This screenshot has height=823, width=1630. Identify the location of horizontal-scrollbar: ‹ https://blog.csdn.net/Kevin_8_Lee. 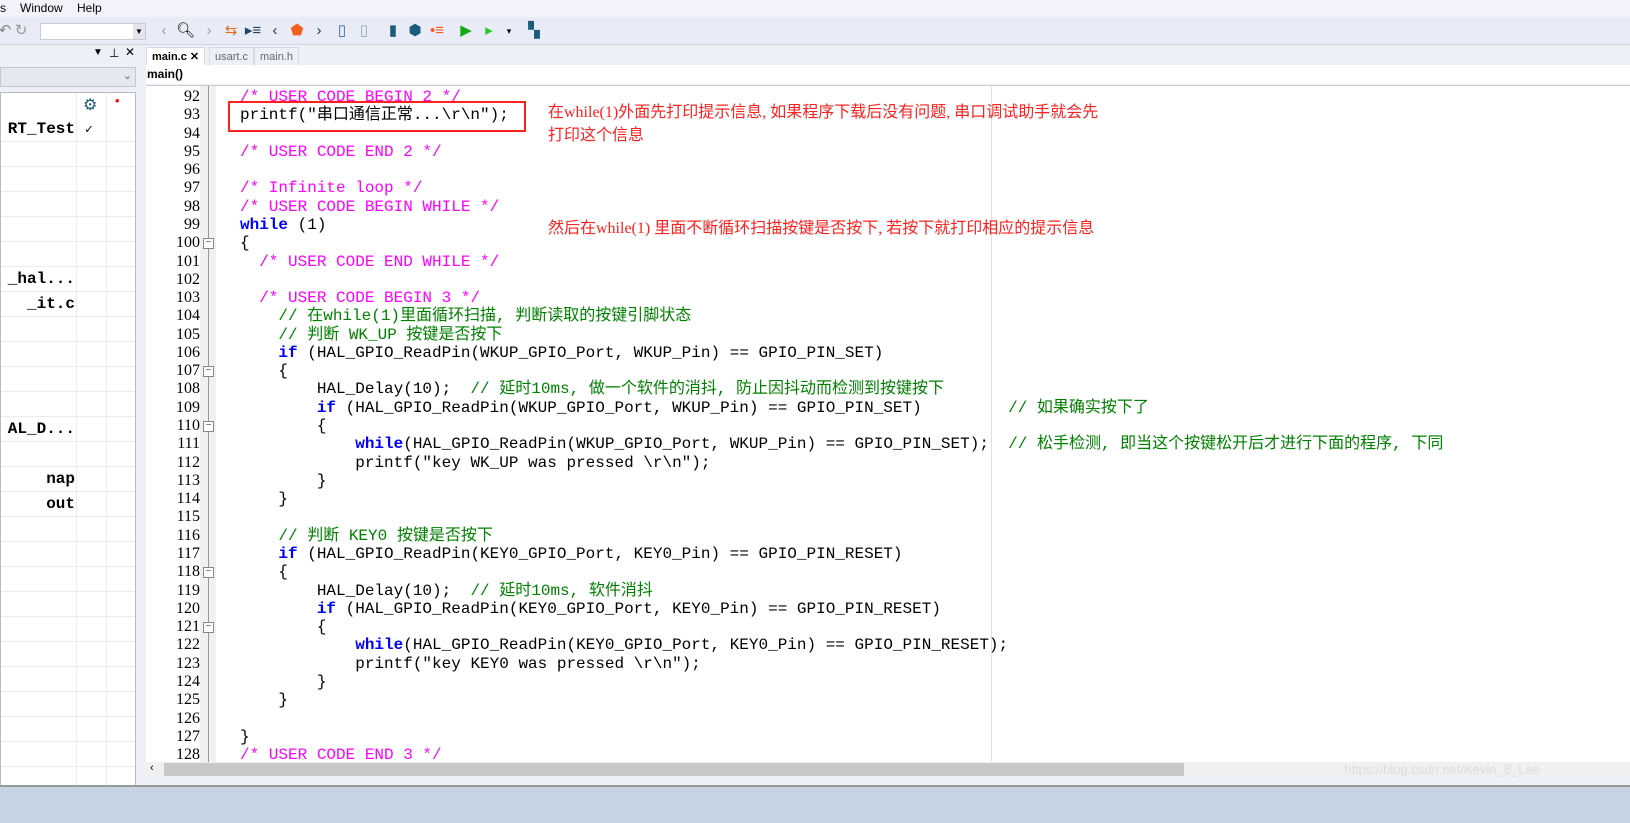
(888, 769).